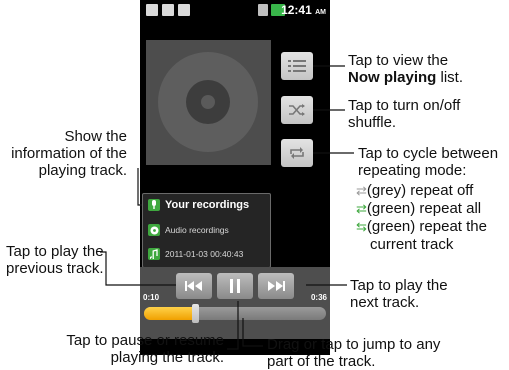 Image resolution: width=509 pixels, height=370 pixels. I want to click on repeat-current-icon: ⇆, so click(361, 226).